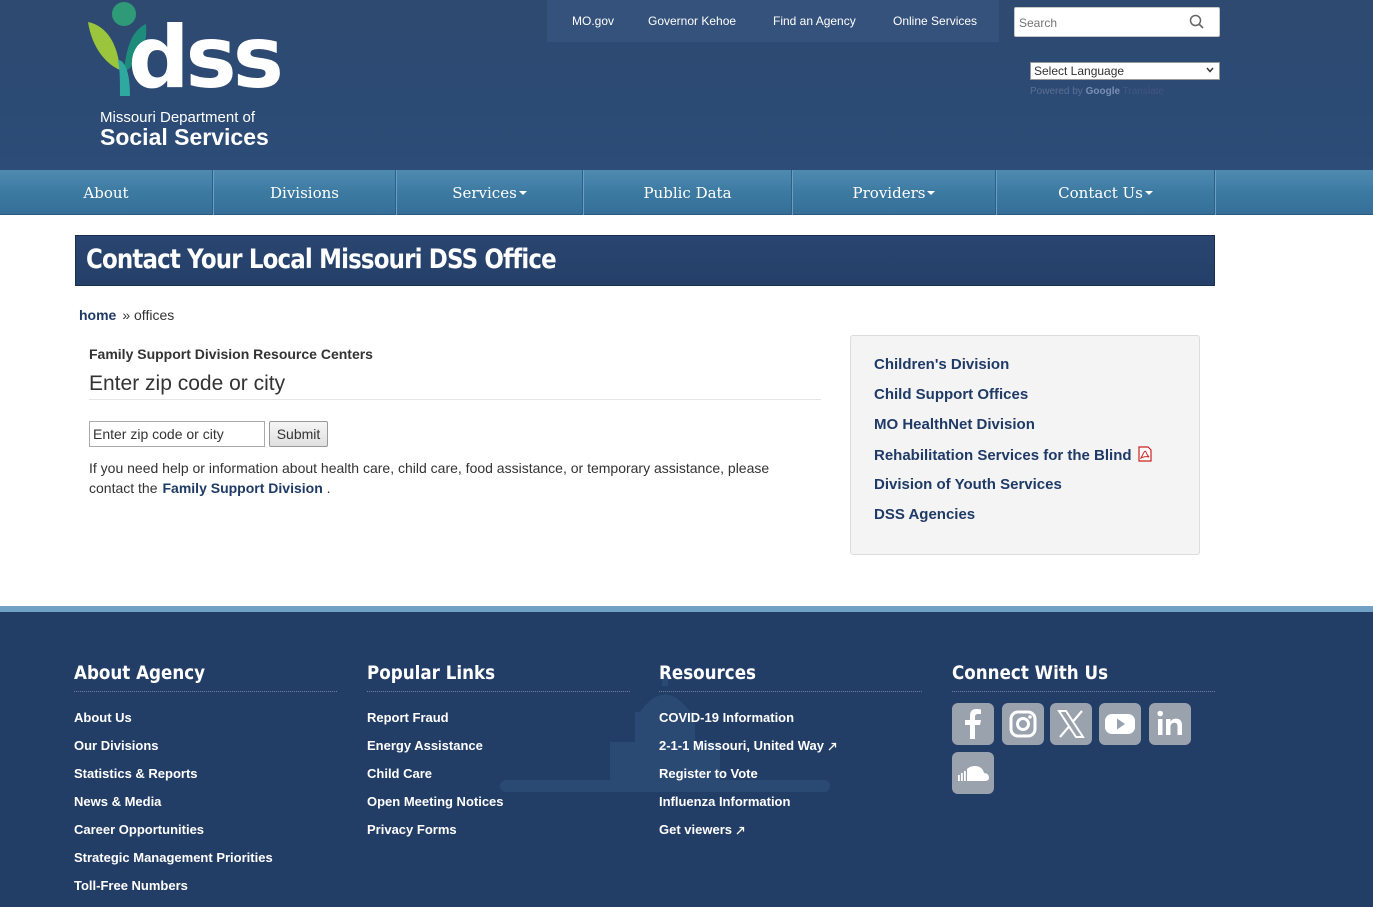 The height and width of the screenshot is (907, 1373). Describe the element at coordinates (941, 364) in the screenshot. I see `sidebox-link-childrens-division: Children's Division` at that location.